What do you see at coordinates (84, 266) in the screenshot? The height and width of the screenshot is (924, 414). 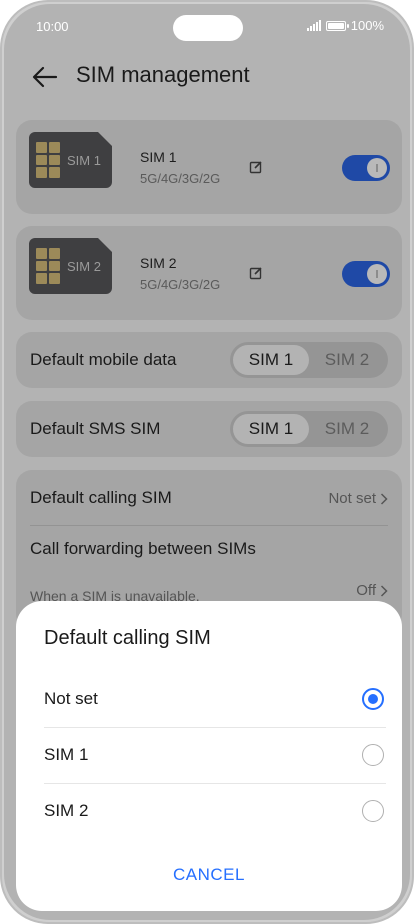 I see `sim-image-label: SIM 2` at bounding box center [84, 266].